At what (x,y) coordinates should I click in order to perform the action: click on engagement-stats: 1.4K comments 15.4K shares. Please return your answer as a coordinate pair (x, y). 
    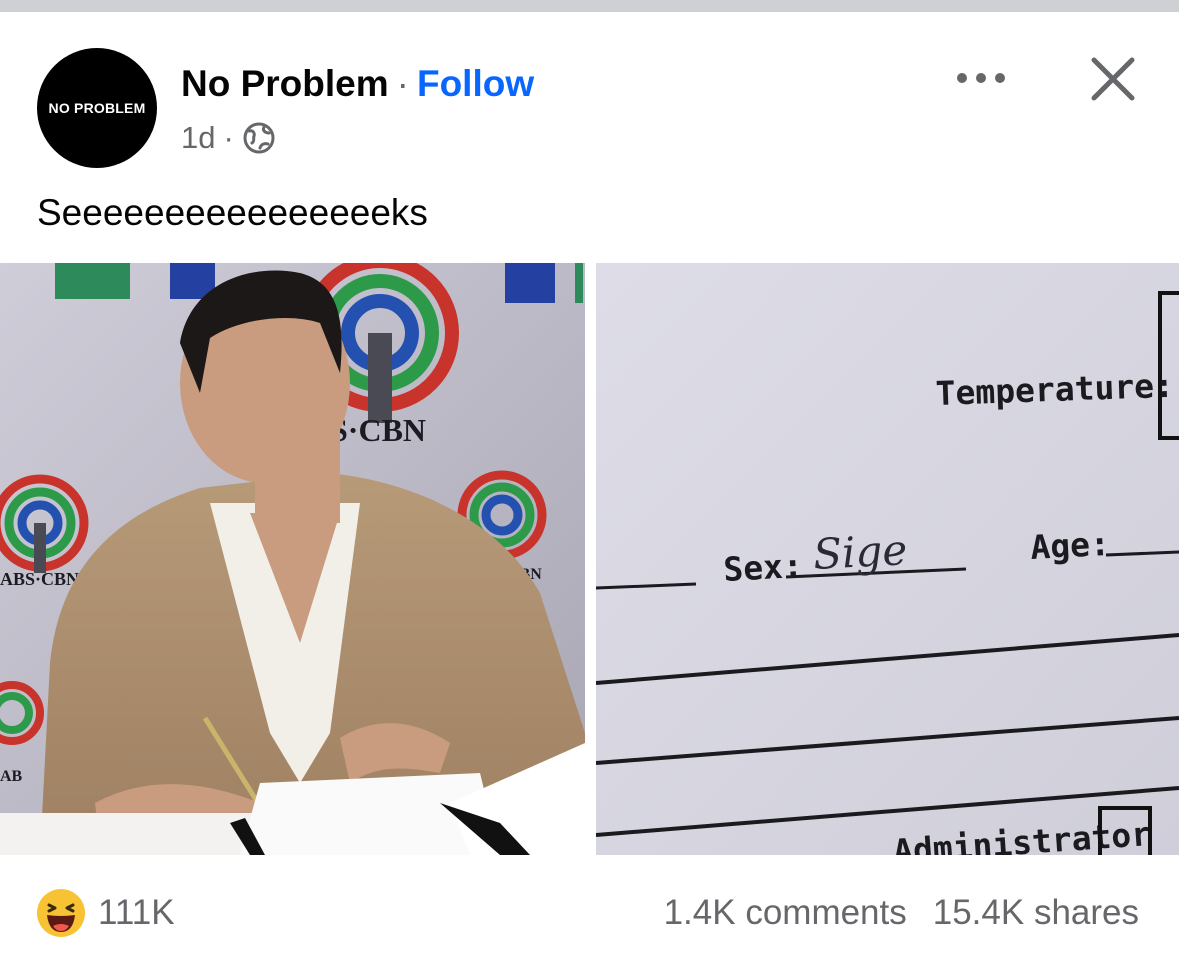
    Looking at the image, I should click on (901, 913).